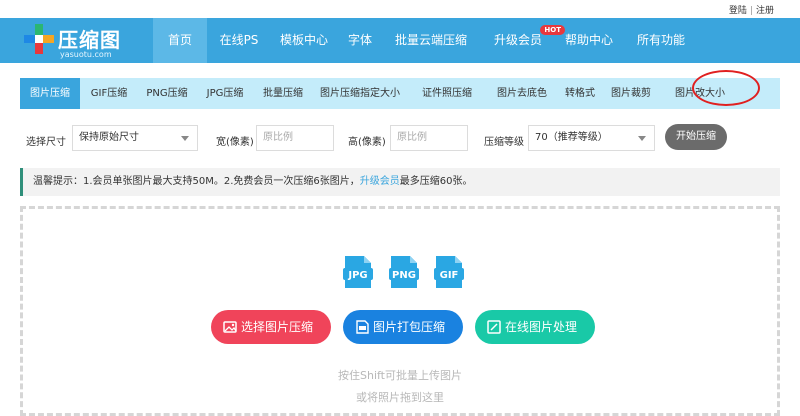 This screenshot has height=416, width=800. What do you see at coordinates (39, 39) in the screenshot?
I see `logo-cross-icon` at bounding box center [39, 39].